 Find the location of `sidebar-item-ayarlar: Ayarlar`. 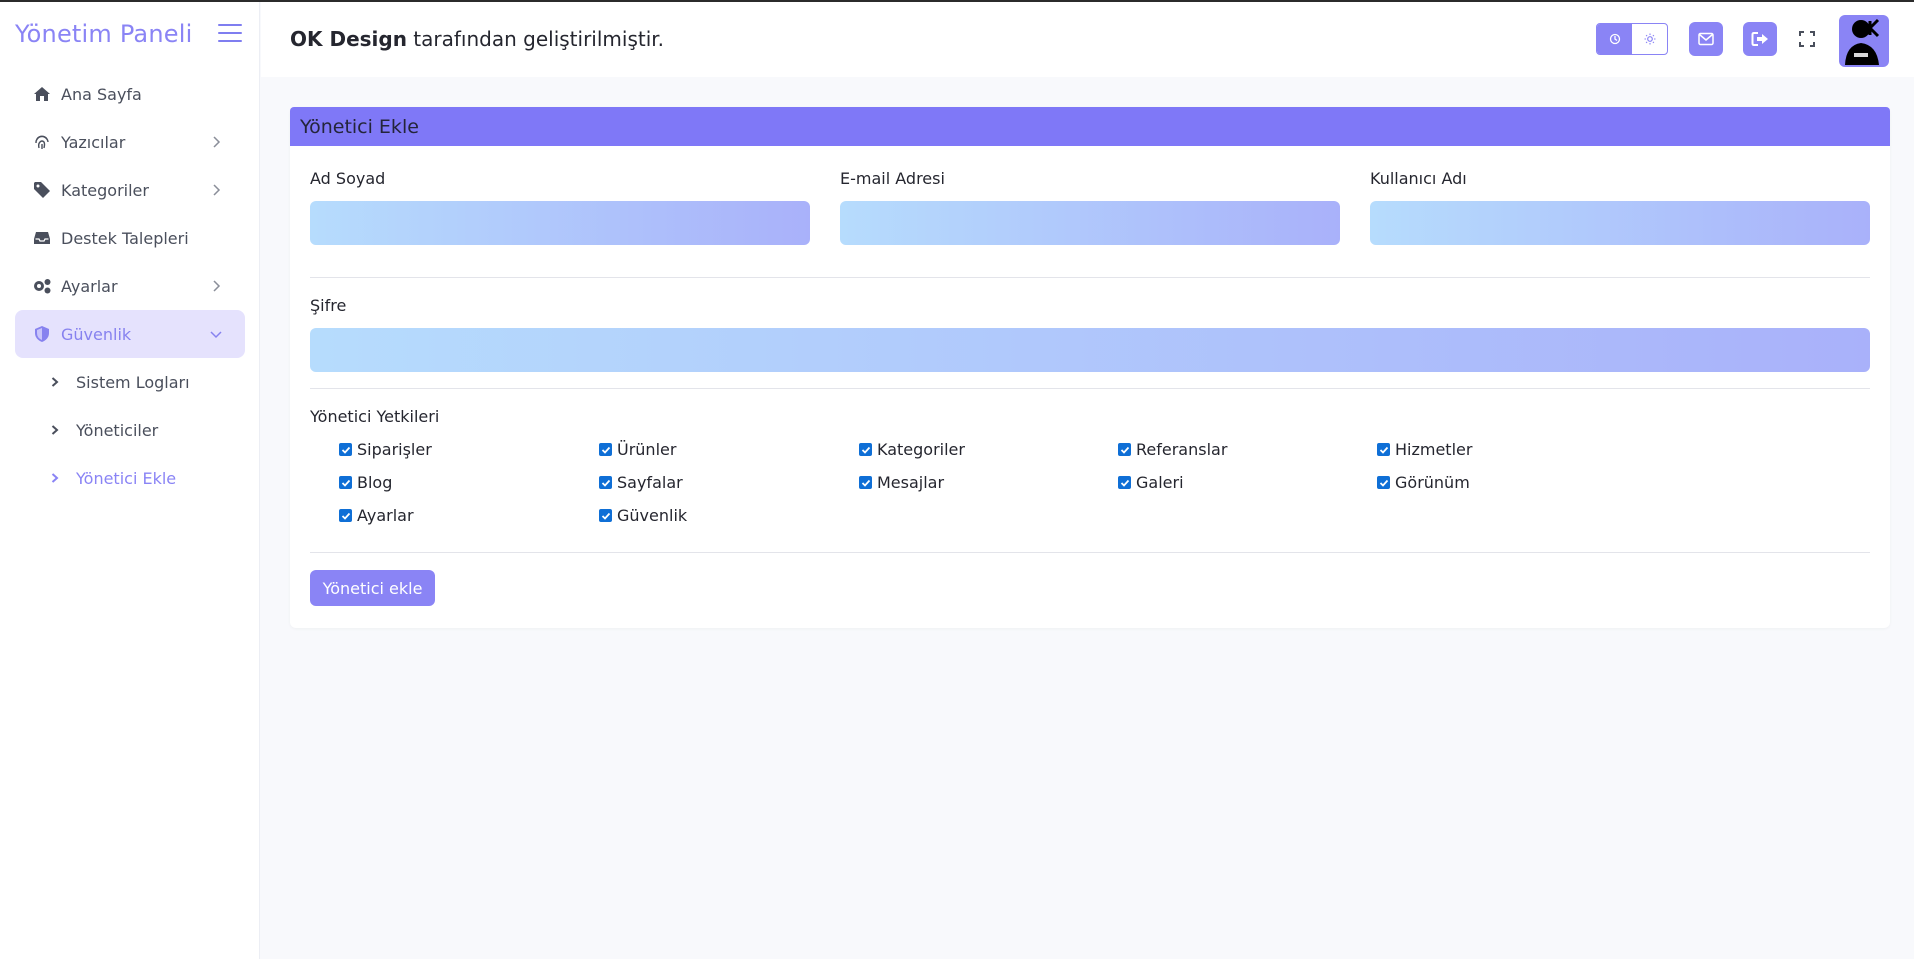

sidebar-item-ayarlar: Ayarlar is located at coordinates (130, 286).